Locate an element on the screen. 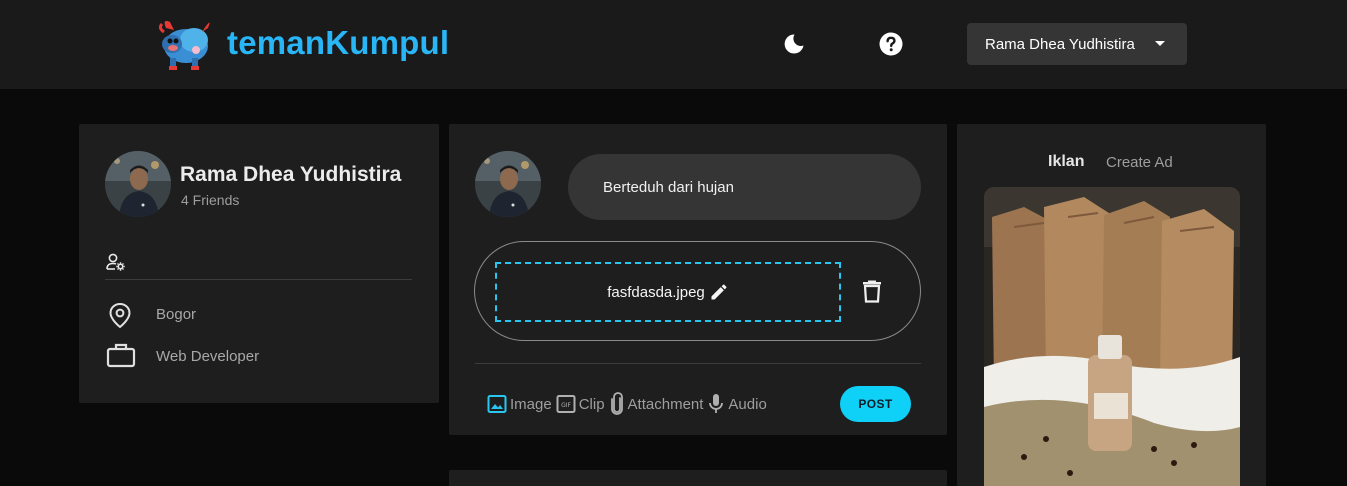  profile-name: Rama Dhea Yudhistira is located at coordinates (290, 175).